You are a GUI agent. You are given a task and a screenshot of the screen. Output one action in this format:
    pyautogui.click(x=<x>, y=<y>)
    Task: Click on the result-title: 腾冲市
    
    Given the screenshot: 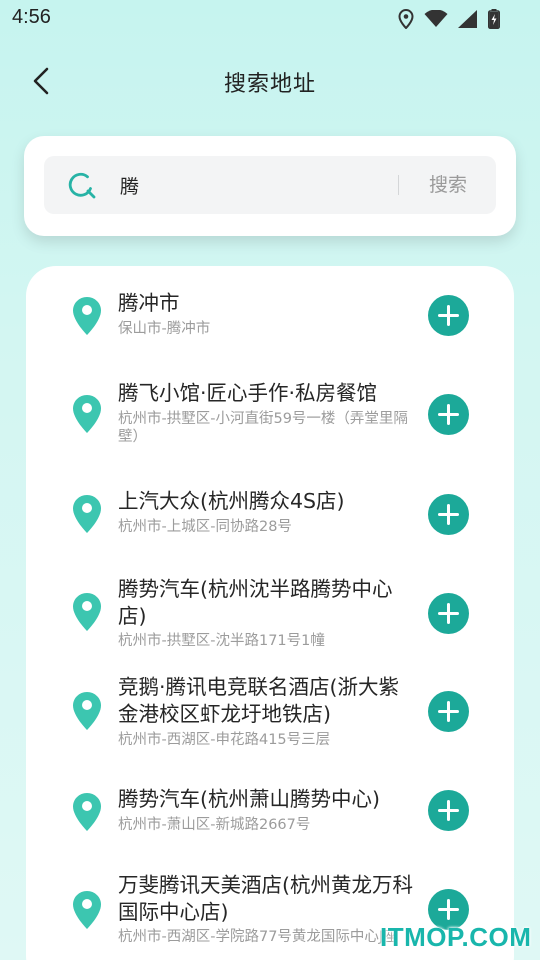 What is the action you would take?
    pyautogui.click(x=149, y=303)
    